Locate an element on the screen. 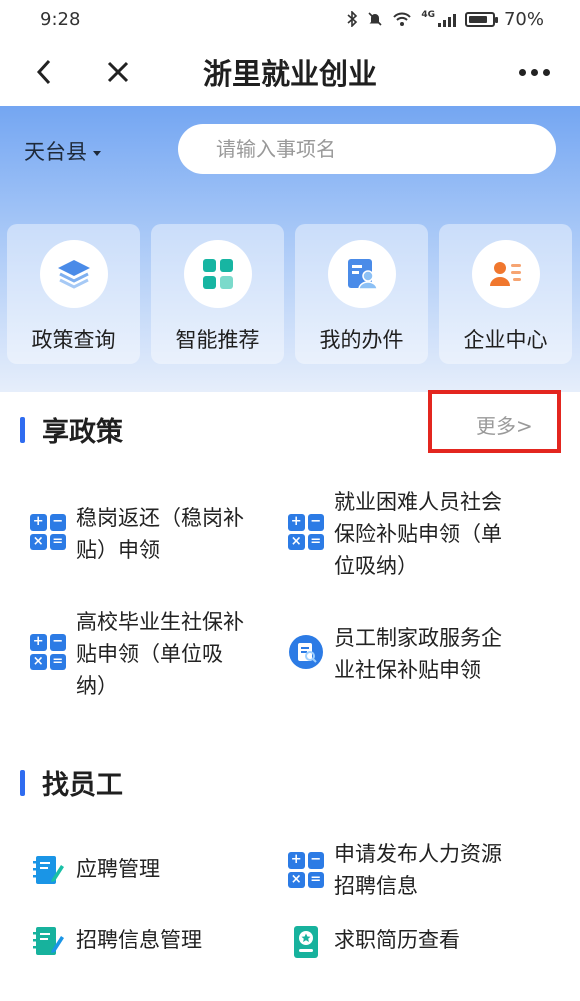  close-button is located at coordinates (118, 72).